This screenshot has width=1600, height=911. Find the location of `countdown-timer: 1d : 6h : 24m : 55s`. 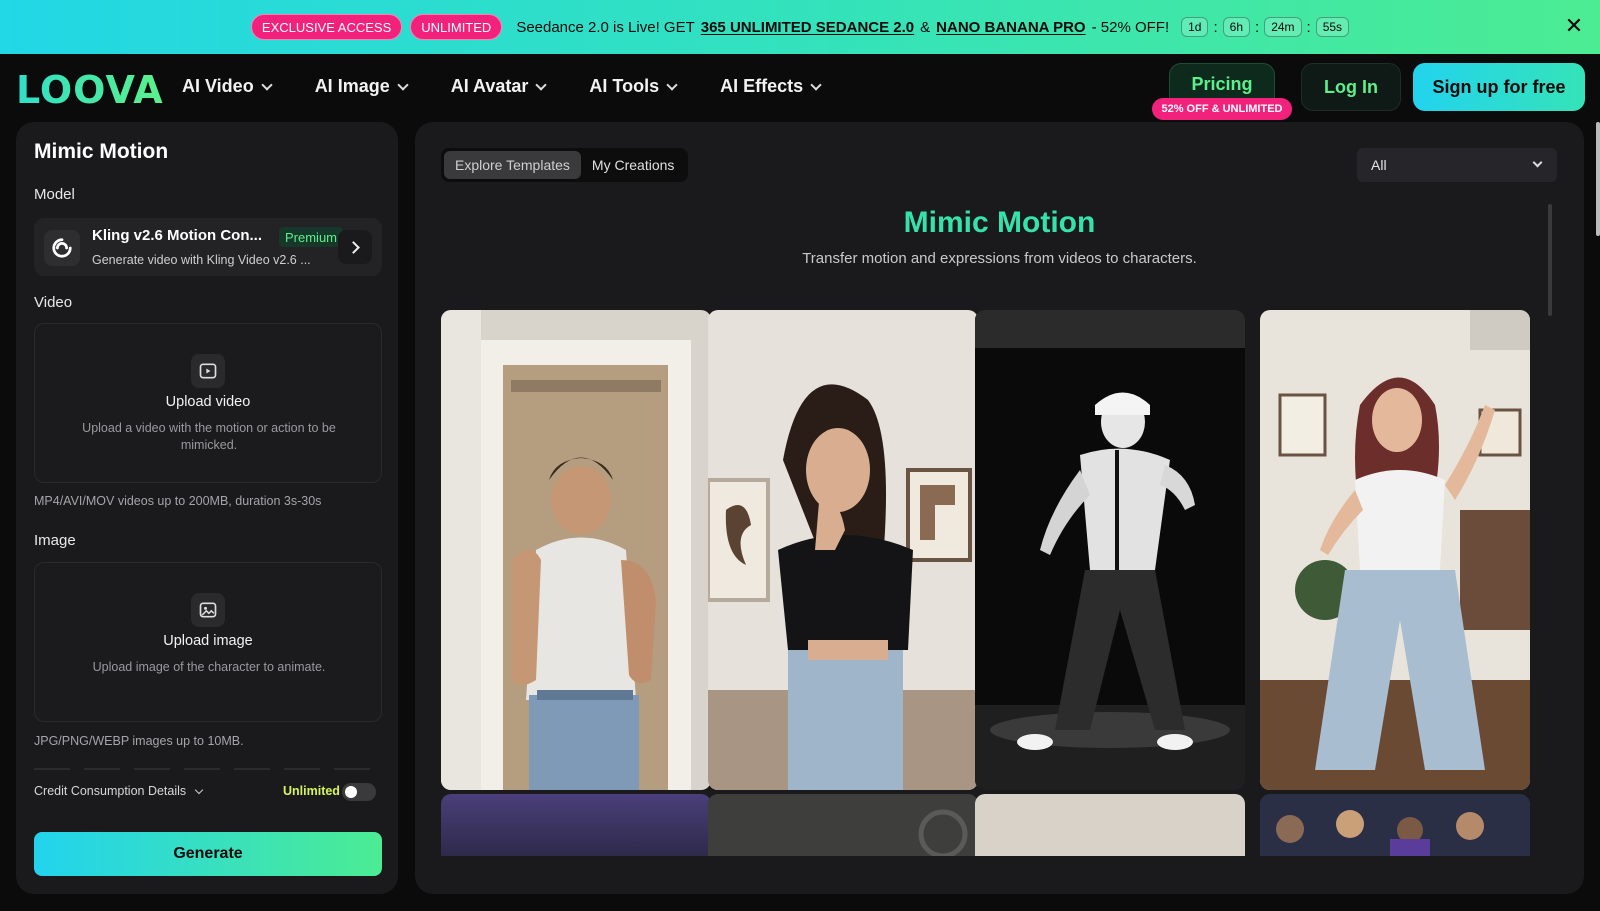

countdown-timer: 1d : 6h : 24m : 55s is located at coordinates (1265, 27).